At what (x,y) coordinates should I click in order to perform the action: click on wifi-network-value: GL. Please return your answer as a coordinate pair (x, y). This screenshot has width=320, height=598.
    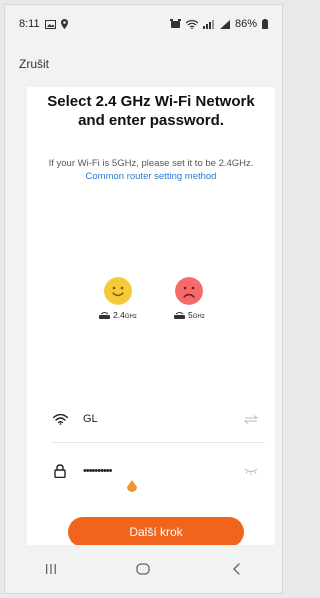
    Looking at the image, I should click on (162, 419).